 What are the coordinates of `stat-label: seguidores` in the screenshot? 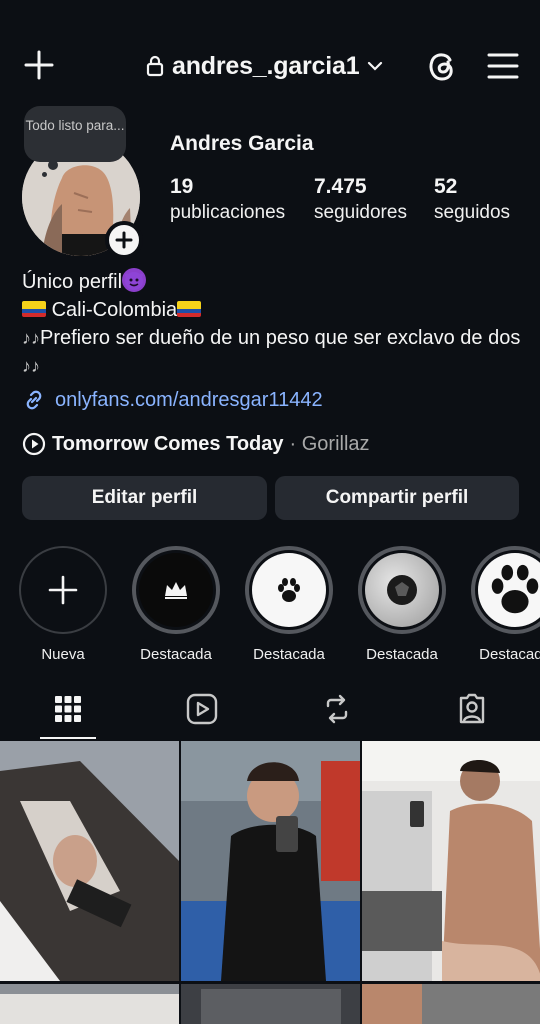 It's located at (360, 212).